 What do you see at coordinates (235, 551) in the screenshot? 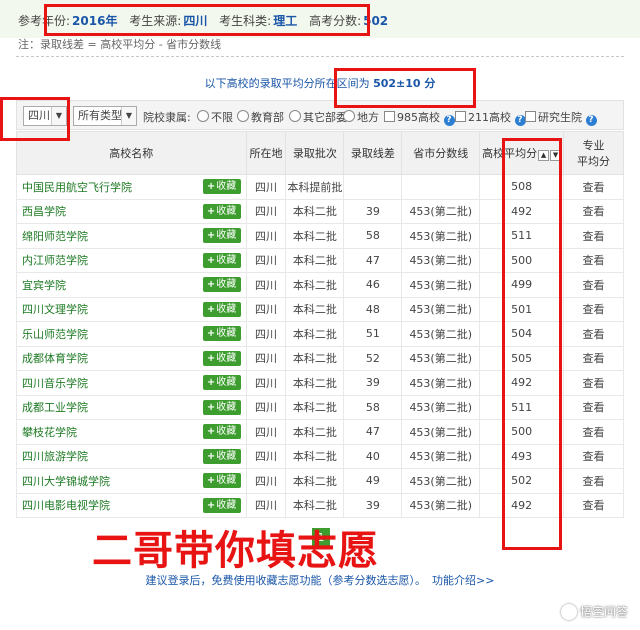
I see `overlay-caption: 二哥带你填志愿` at bounding box center [235, 551].